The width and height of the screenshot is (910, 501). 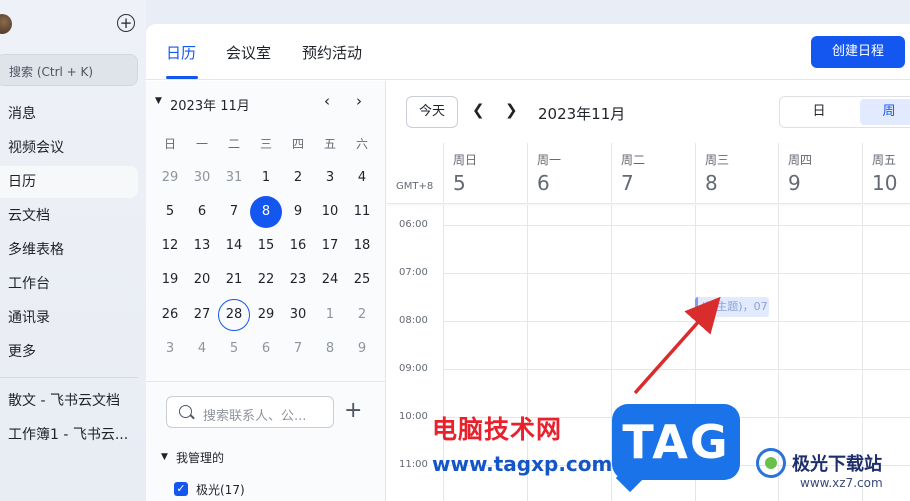 What do you see at coordinates (676, 442) in the screenshot?
I see `tag-logo: TAG` at bounding box center [676, 442].